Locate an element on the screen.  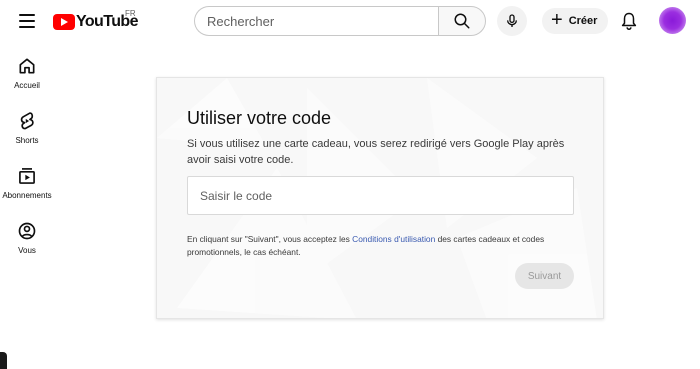
create-label: Créer is located at coordinates (583, 21).